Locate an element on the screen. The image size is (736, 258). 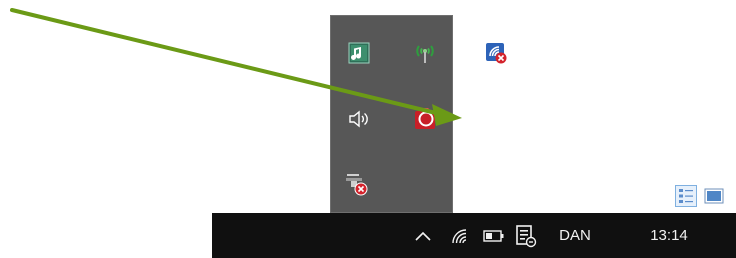
device-disconnected-icon is located at coordinates (357, 184).